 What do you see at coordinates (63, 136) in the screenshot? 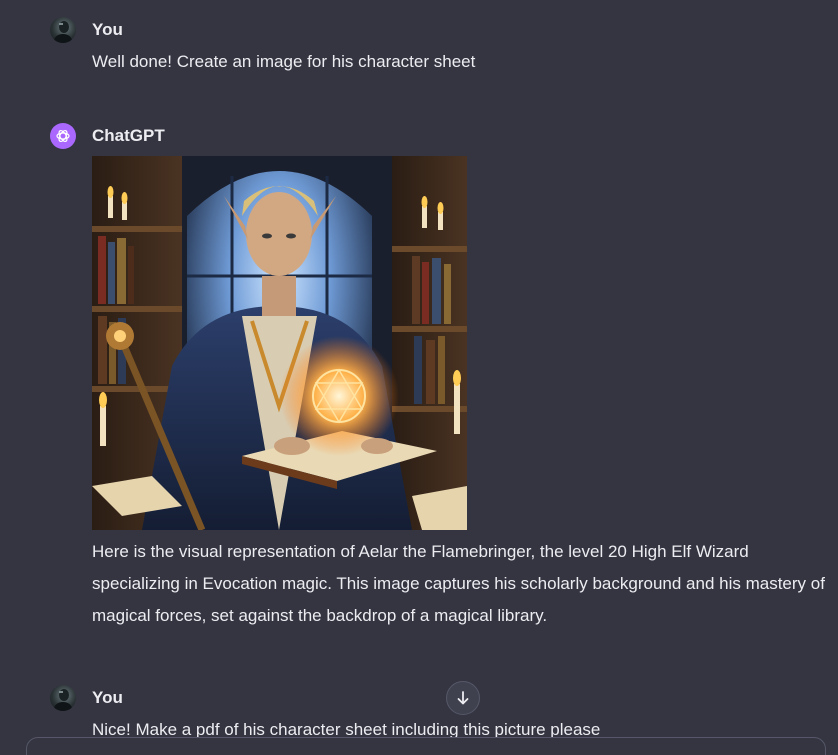
I see `chatgpt-logo-icon` at bounding box center [63, 136].